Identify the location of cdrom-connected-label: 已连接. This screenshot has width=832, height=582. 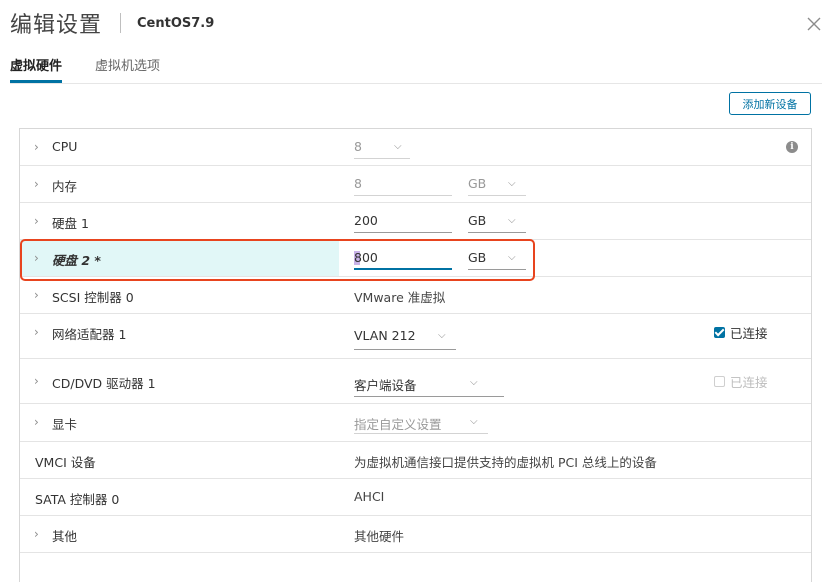
(749, 382).